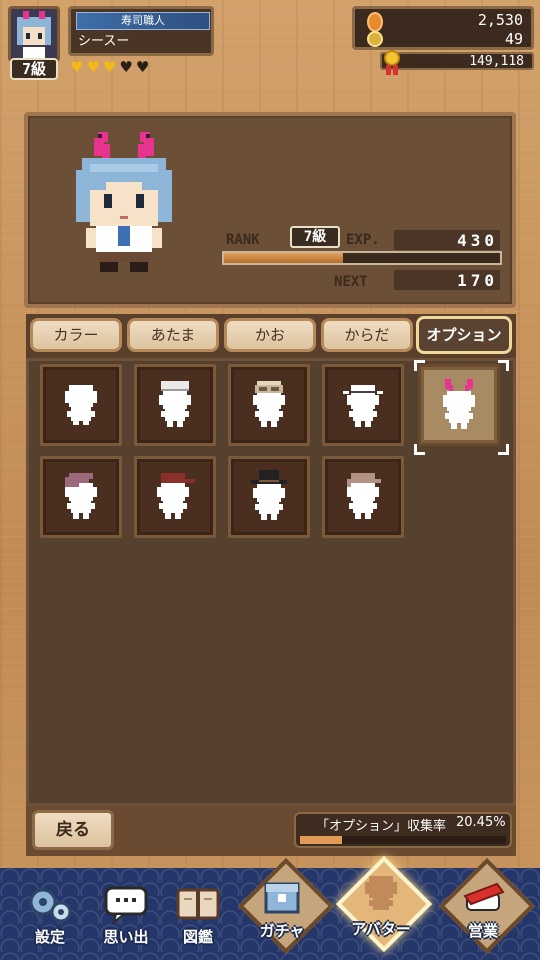 The width and height of the screenshot is (540, 960). Describe the element at coordinates (315, 237) in the screenshot. I see `rank-value: 7級` at that location.